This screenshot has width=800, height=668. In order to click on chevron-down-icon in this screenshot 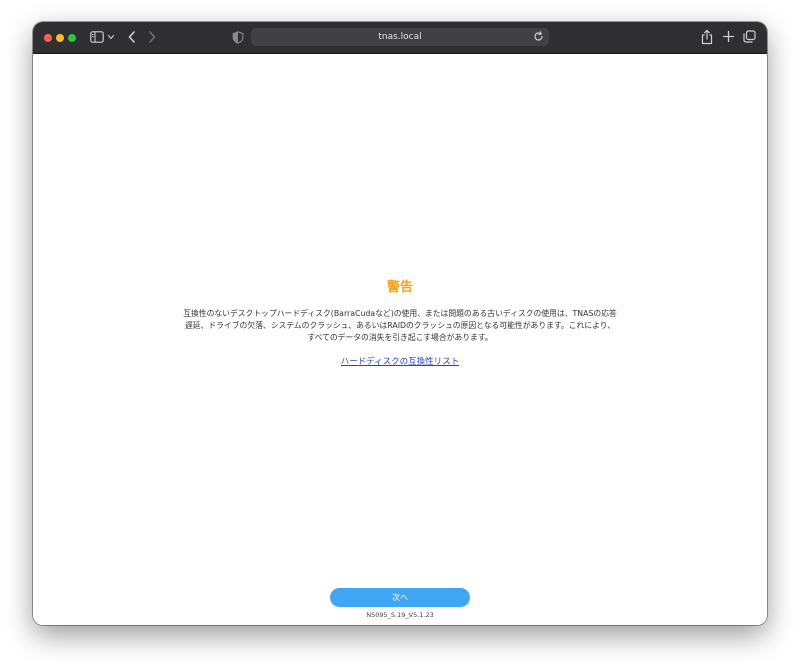, I will do `click(111, 37)`.